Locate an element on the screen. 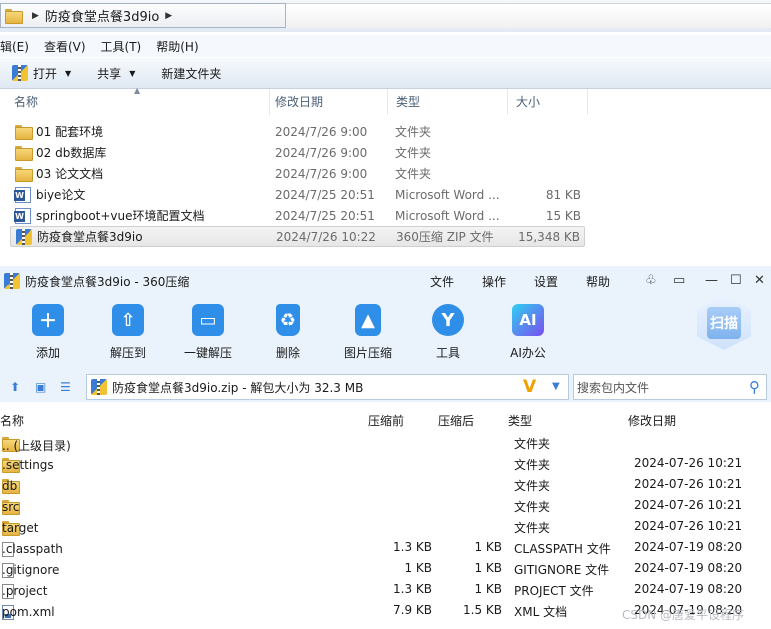  share-button: 共享 ▼ is located at coordinates (116, 73).